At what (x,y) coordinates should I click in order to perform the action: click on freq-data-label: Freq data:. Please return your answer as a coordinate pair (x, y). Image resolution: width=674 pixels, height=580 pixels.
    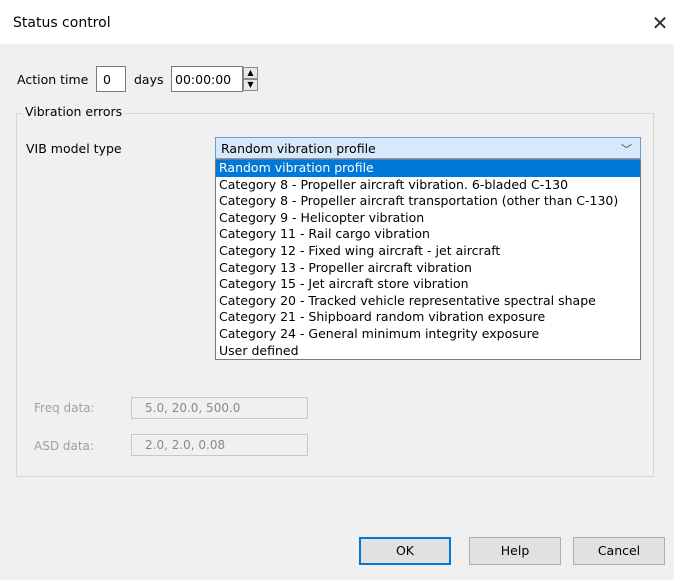
    Looking at the image, I should click on (64, 408).